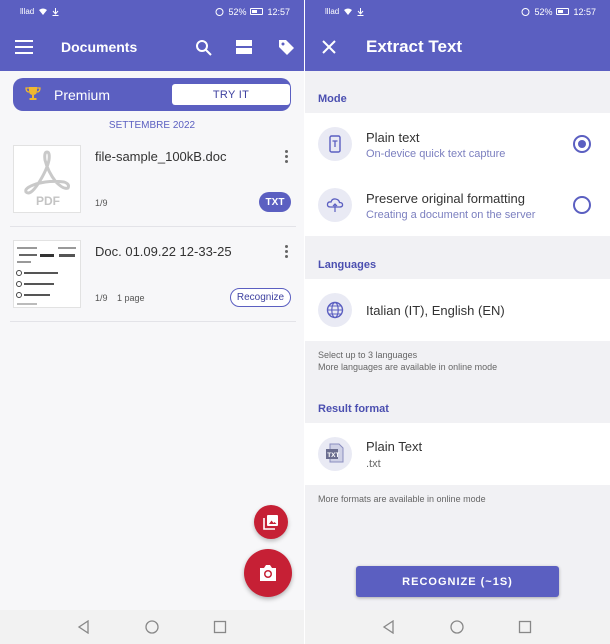 This screenshot has width=610, height=644. Describe the element at coordinates (82, 95) in the screenshot. I see `premium-label: Premium` at that location.